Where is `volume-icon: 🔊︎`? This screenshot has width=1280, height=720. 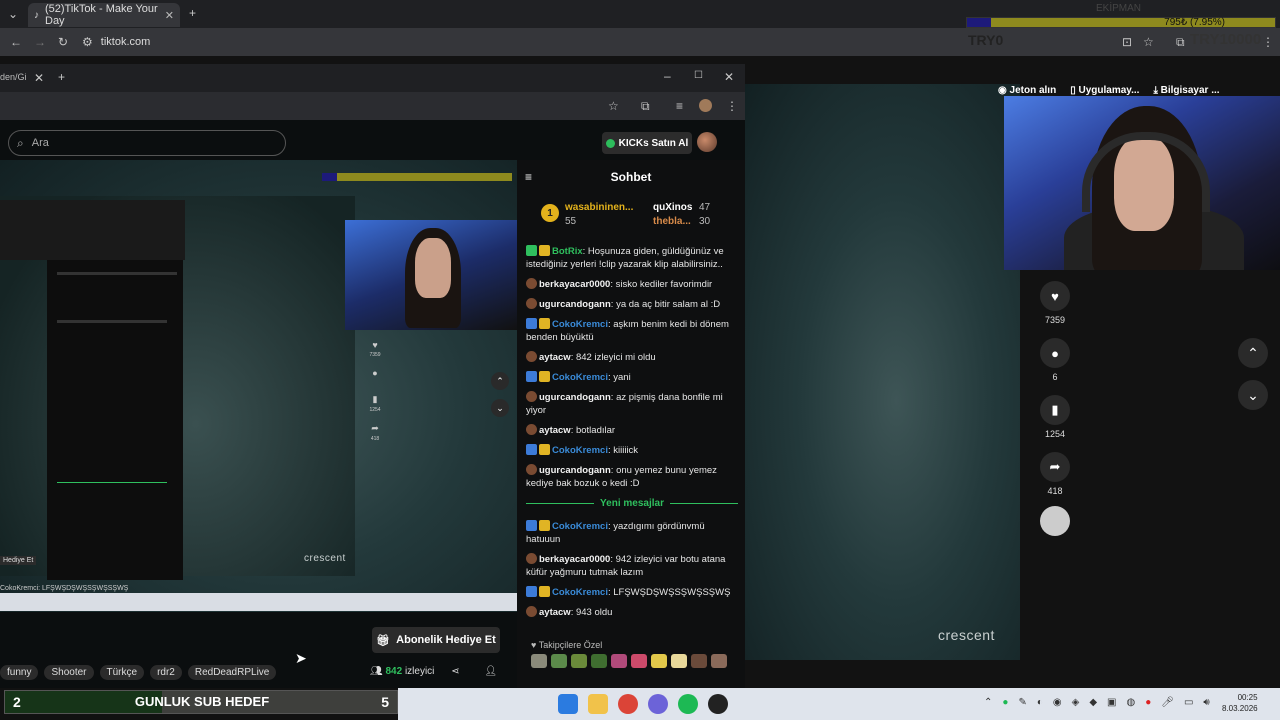
volume-icon: 🔊︎ is located at coordinates (1206, 702).